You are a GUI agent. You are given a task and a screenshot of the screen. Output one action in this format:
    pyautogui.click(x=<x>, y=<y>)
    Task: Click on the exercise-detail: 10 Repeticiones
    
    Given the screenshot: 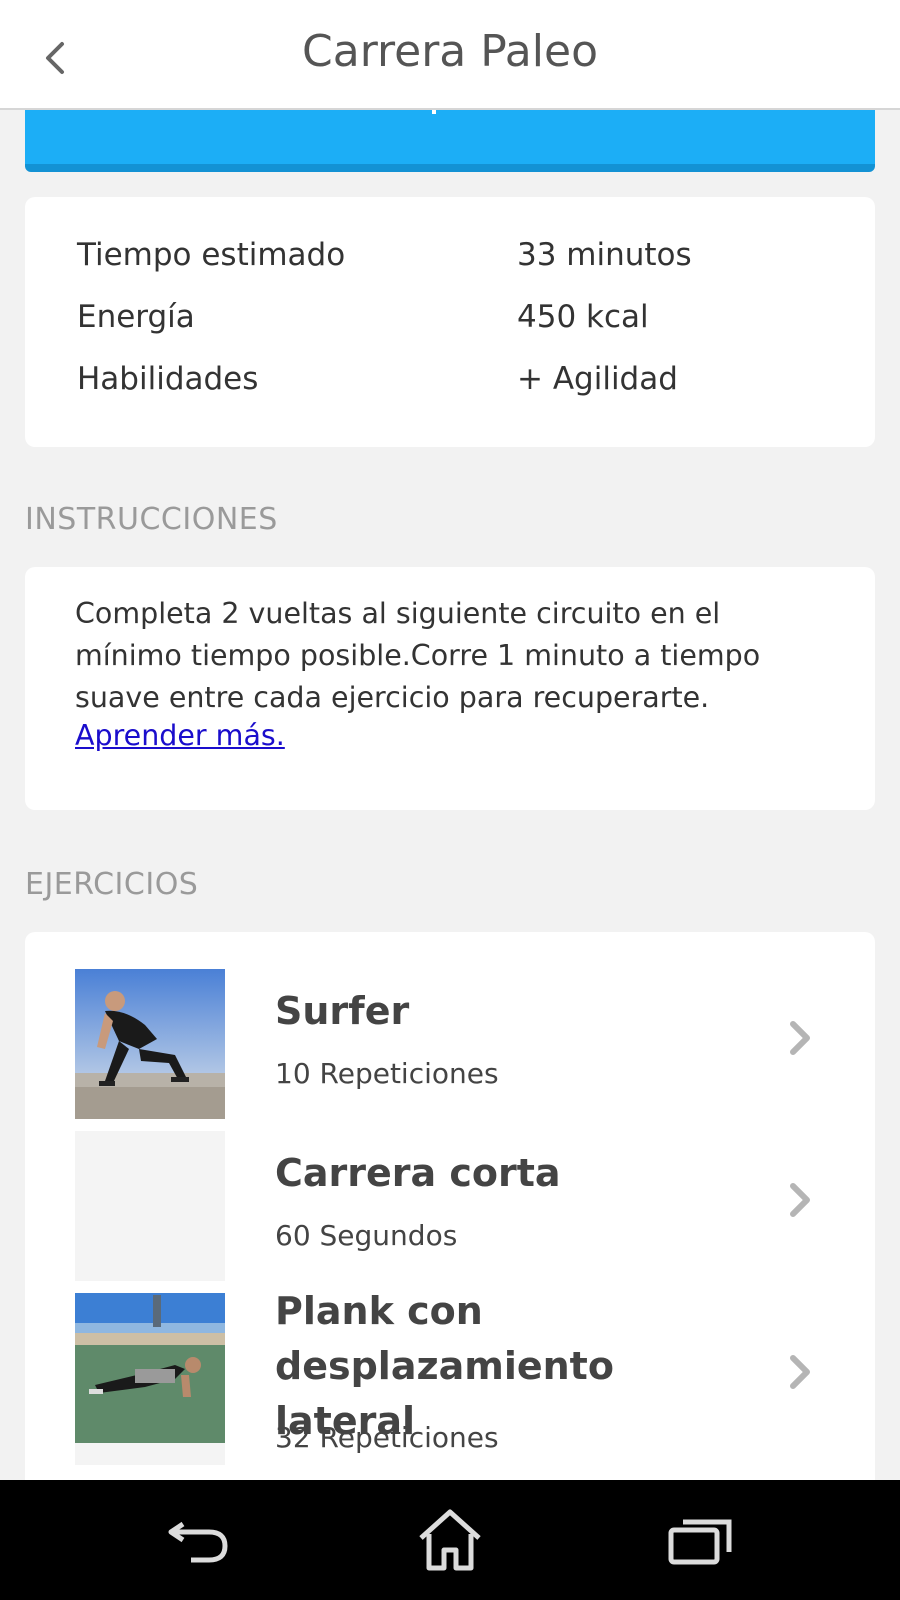 What is the action you would take?
    pyautogui.click(x=387, y=1073)
    